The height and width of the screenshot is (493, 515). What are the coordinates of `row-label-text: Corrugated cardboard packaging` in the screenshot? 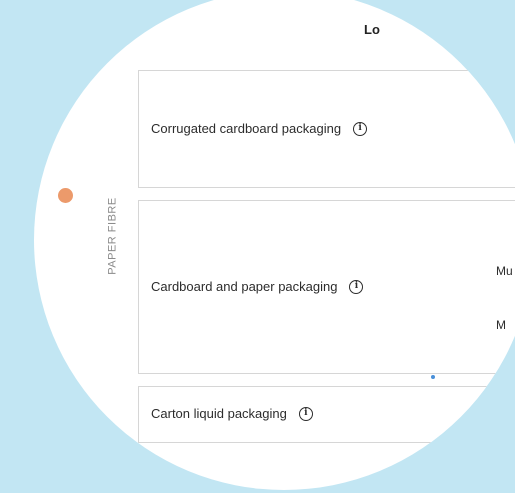 It's located at (246, 128).